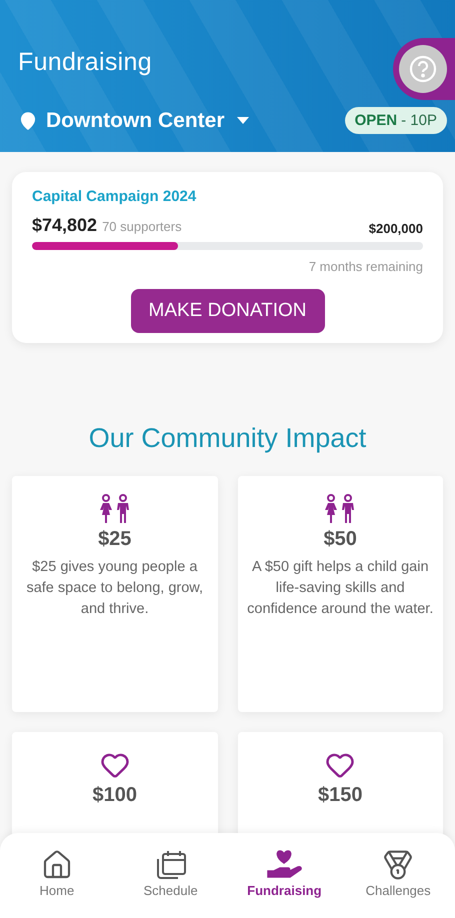 The image size is (455, 918). I want to click on impact-amount: $100, so click(114, 795).